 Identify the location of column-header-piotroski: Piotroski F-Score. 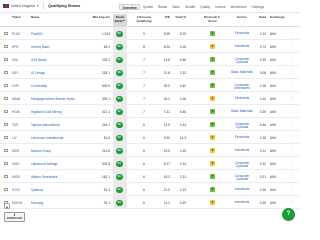
(212, 19).